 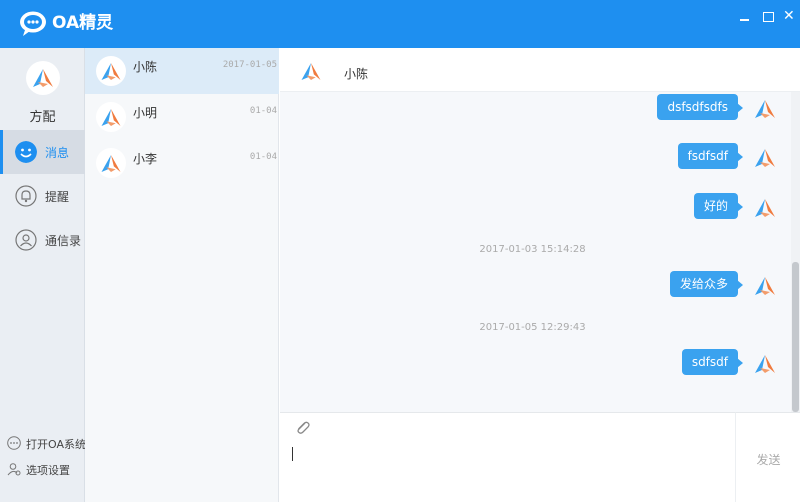 I want to click on conversation-name: 小明, so click(x=145, y=113).